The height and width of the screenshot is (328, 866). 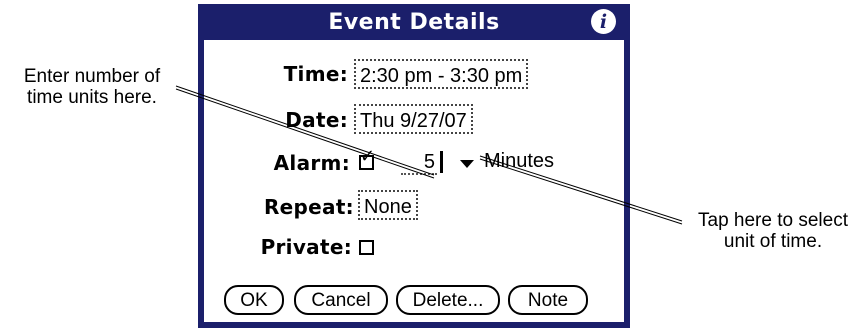 What do you see at coordinates (305, 130) in the screenshot?
I see `callout-line-left` at bounding box center [305, 130].